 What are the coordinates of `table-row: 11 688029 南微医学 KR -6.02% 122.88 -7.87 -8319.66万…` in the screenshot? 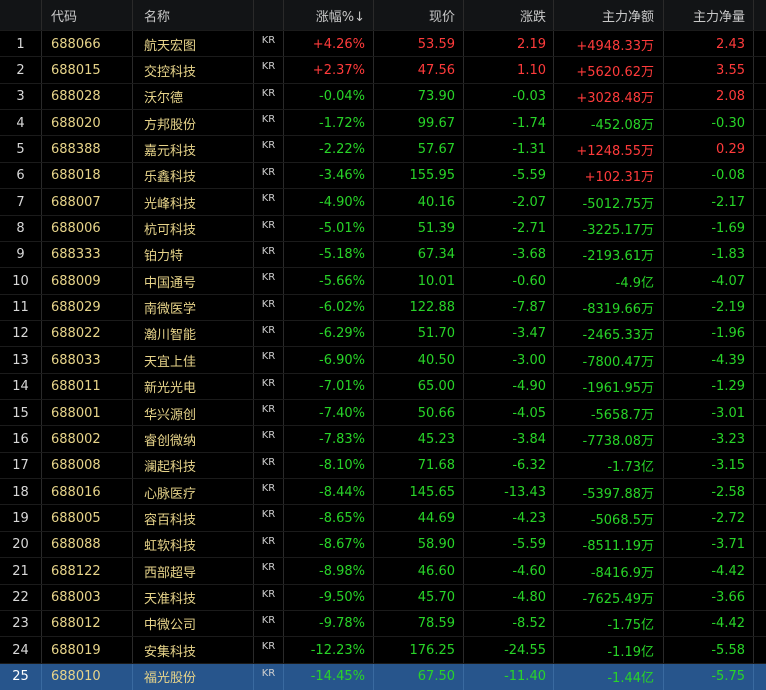 It's located at (383, 307).